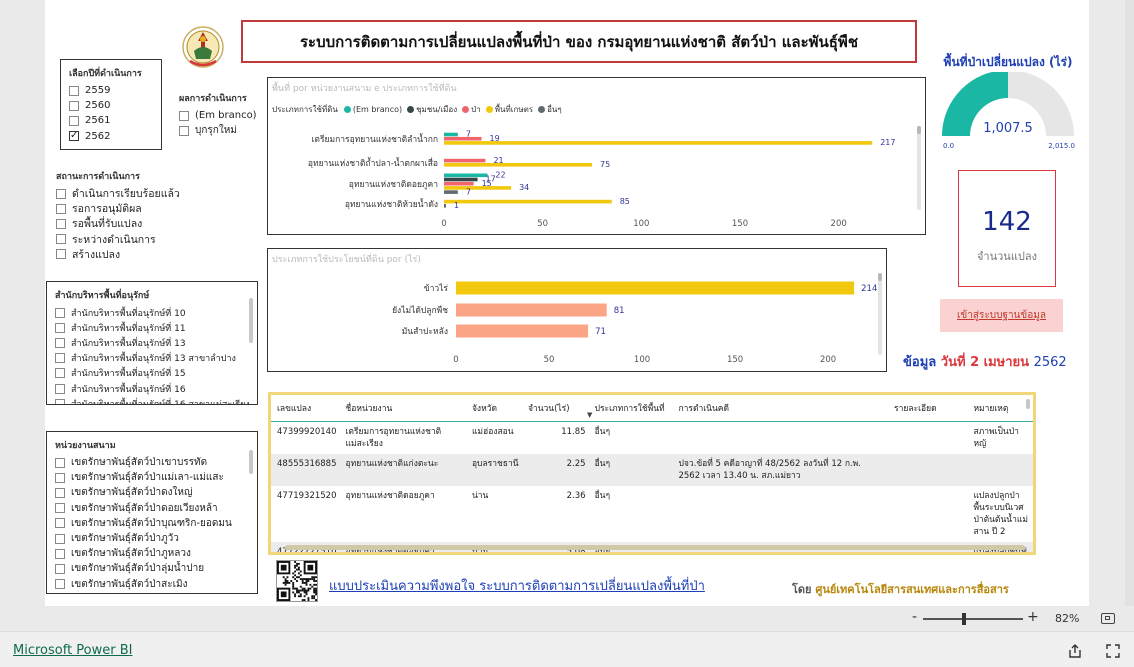  What do you see at coordinates (297, 581) in the screenshot?
I see `qr-code` at bounding box center [297, 581].